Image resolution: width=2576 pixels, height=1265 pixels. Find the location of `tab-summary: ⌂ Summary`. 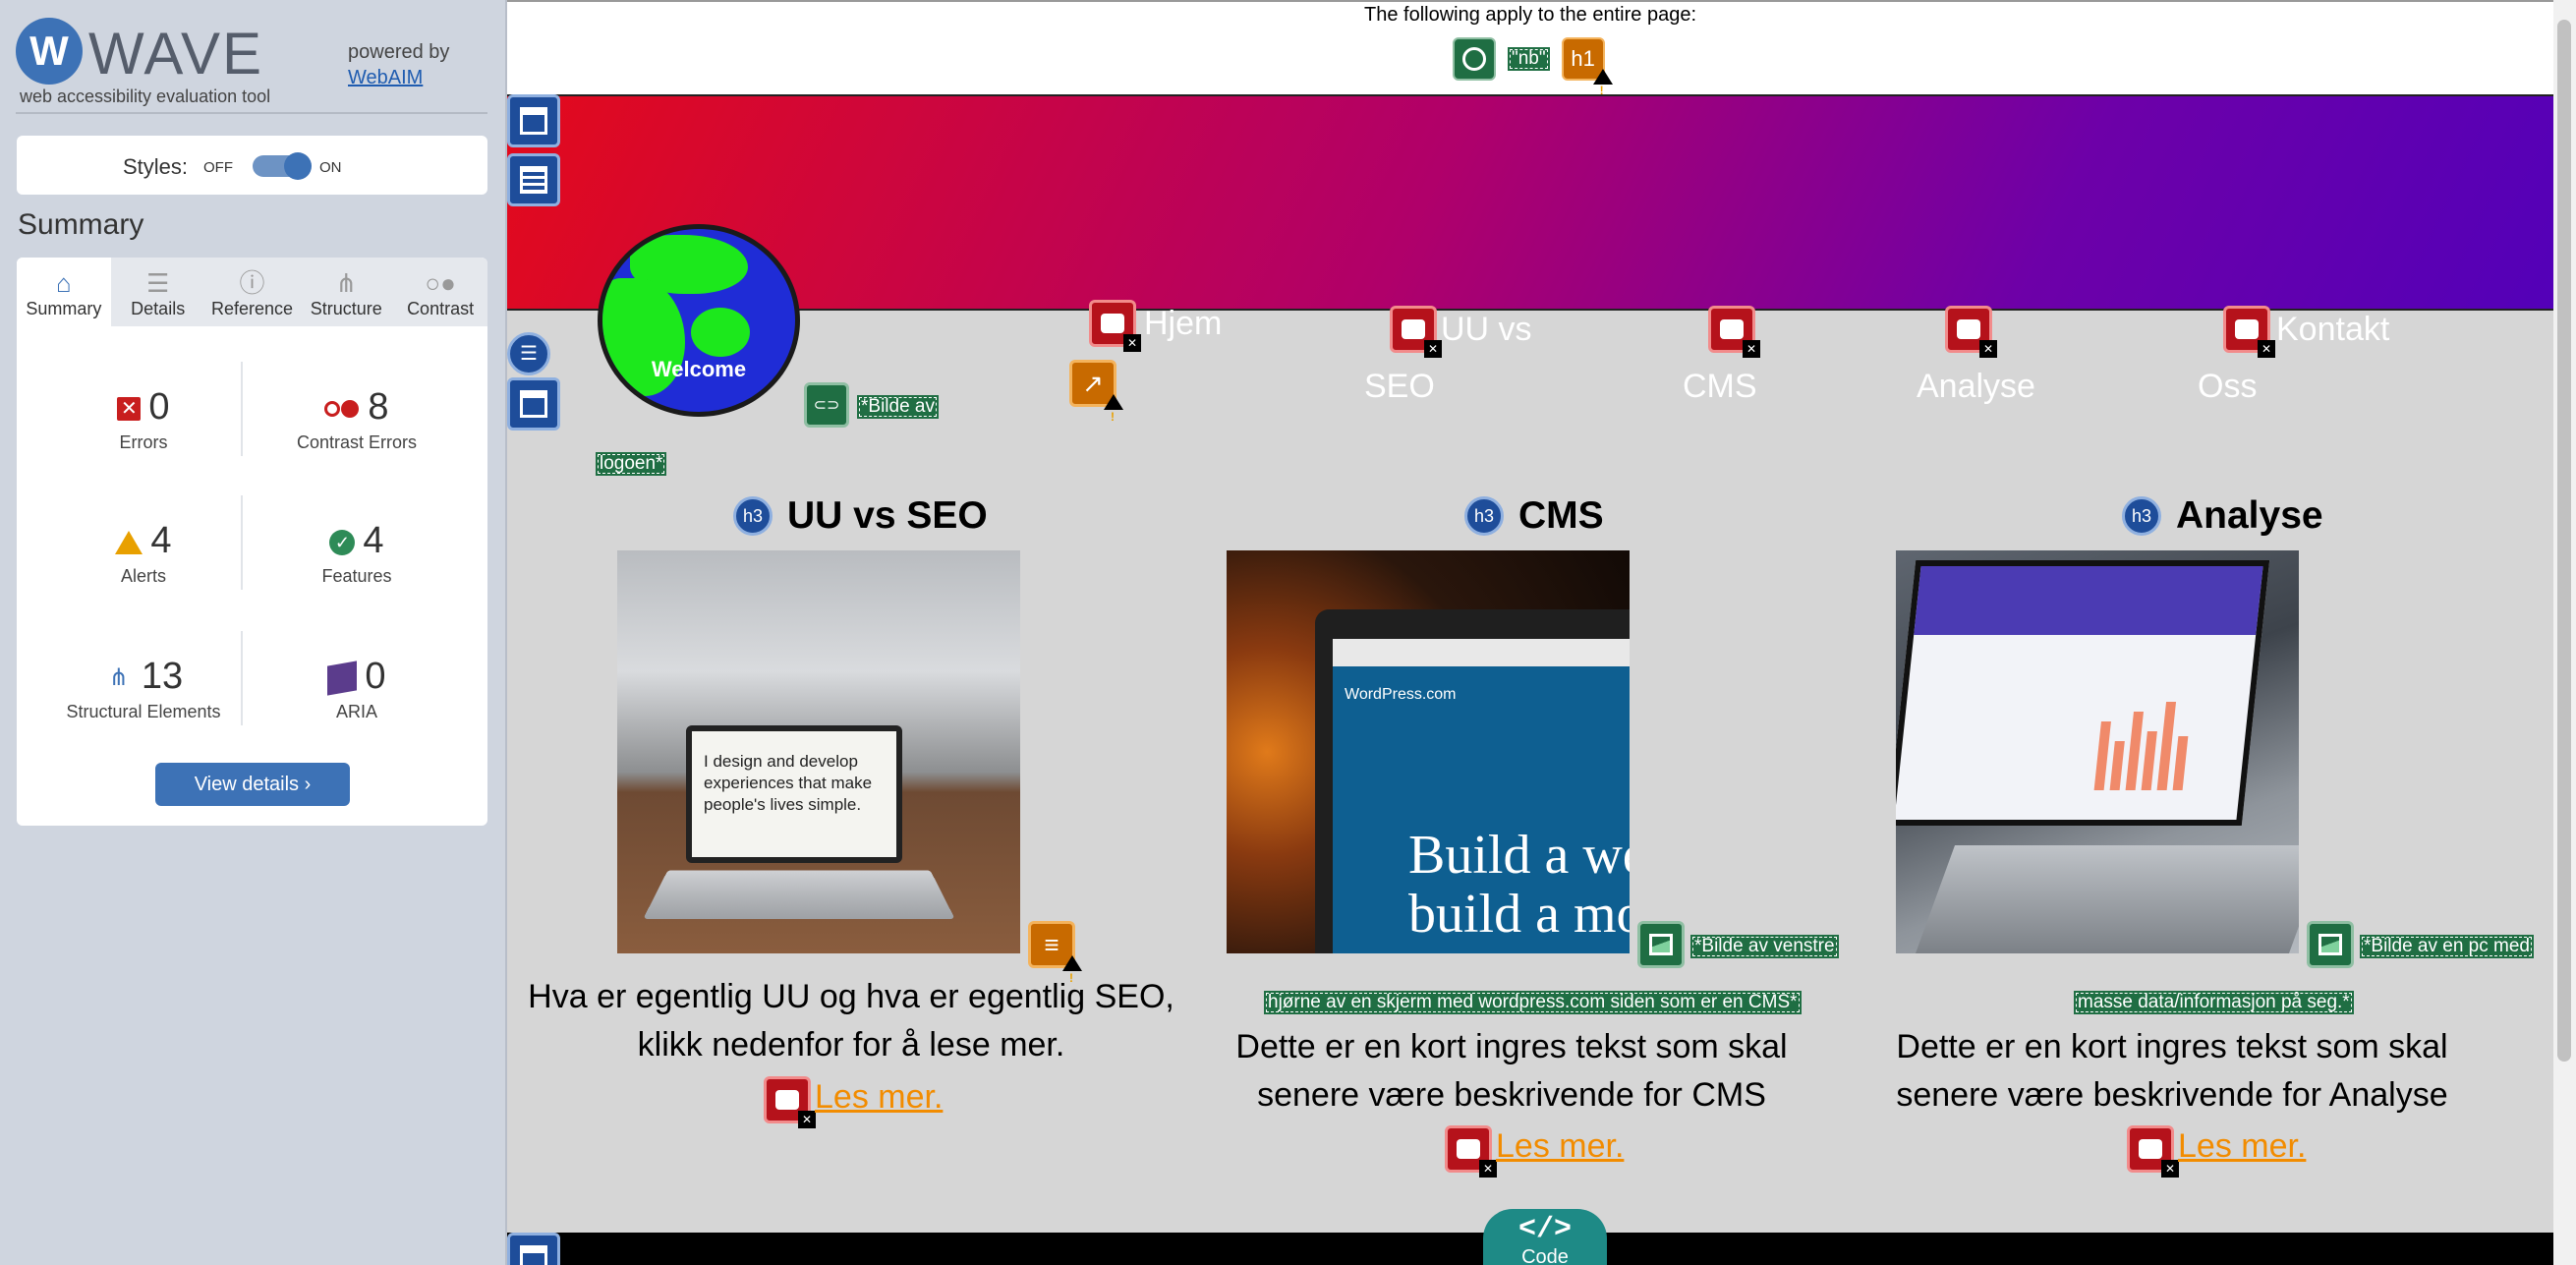

tab-summary: ⌂ Summary is located at coordinates (64, 292).